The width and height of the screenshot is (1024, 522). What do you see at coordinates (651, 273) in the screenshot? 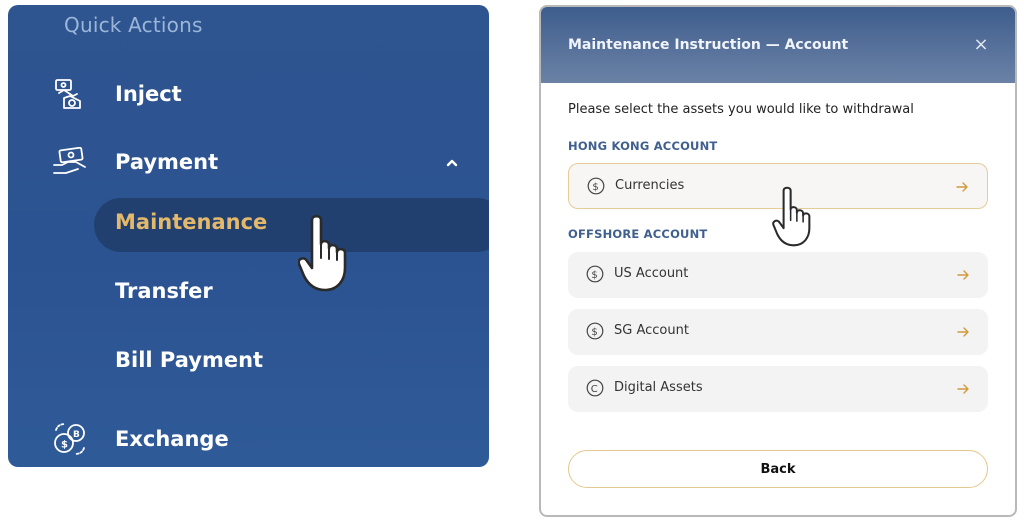
I see `option-us-account-label: US Account` at bounding box center [651, 273].